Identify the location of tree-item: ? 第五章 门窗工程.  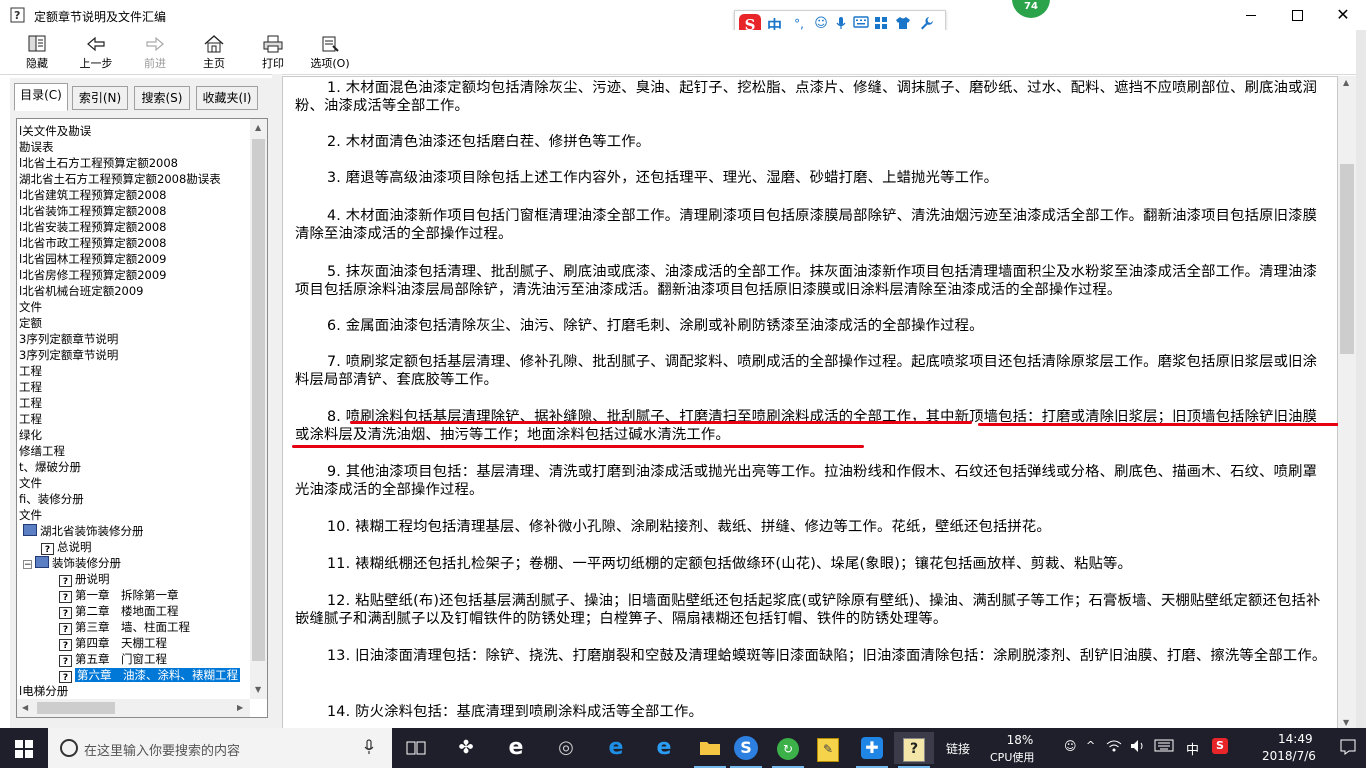
(134, 659).